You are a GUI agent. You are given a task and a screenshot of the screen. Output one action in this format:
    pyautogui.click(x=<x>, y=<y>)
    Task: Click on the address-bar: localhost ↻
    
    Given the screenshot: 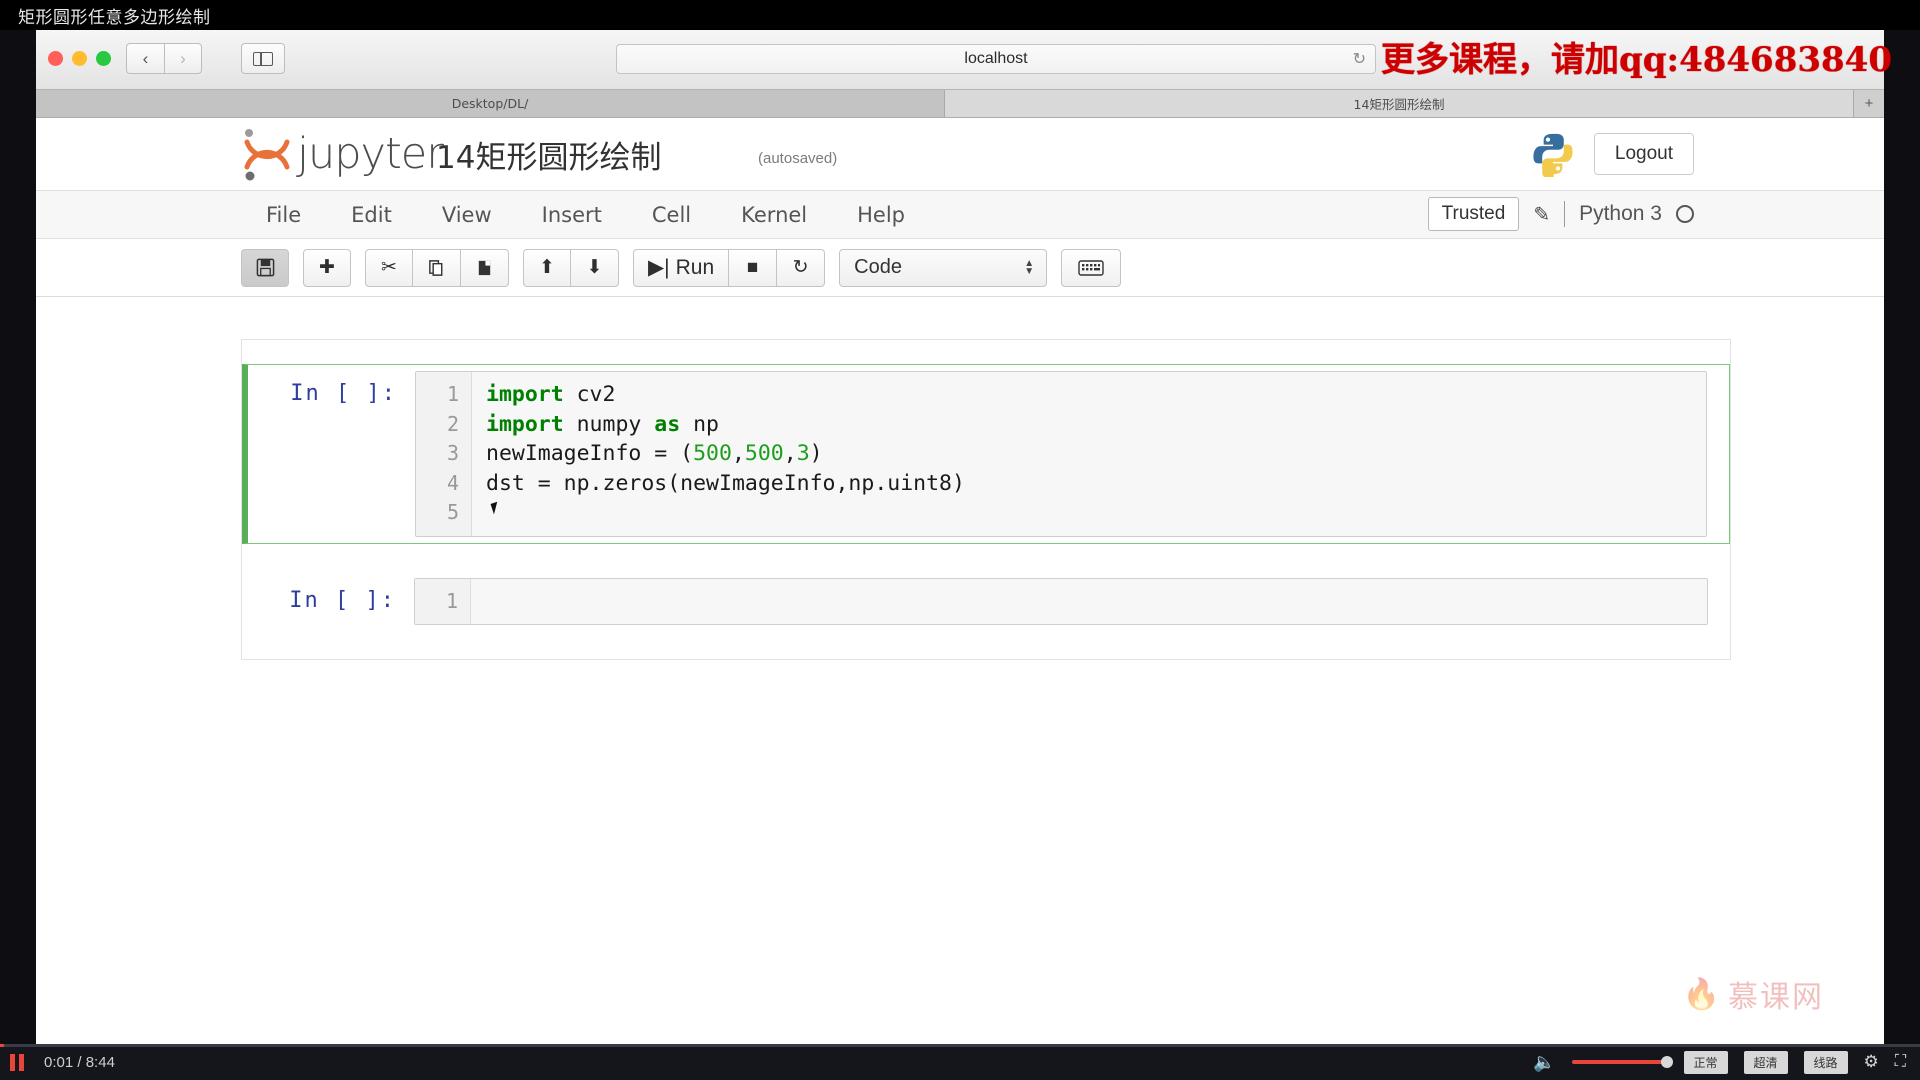 What is the action you would take?
    pyautogui.click(x=996, y=59)
    